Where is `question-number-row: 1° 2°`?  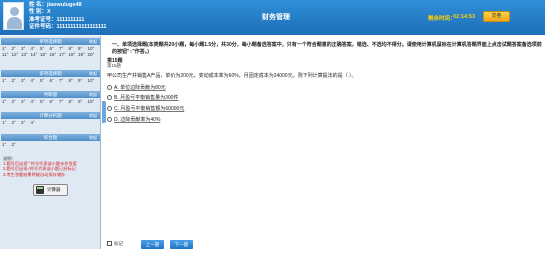 question-number-row: 1° 2° is located at coordinates (51, 145).